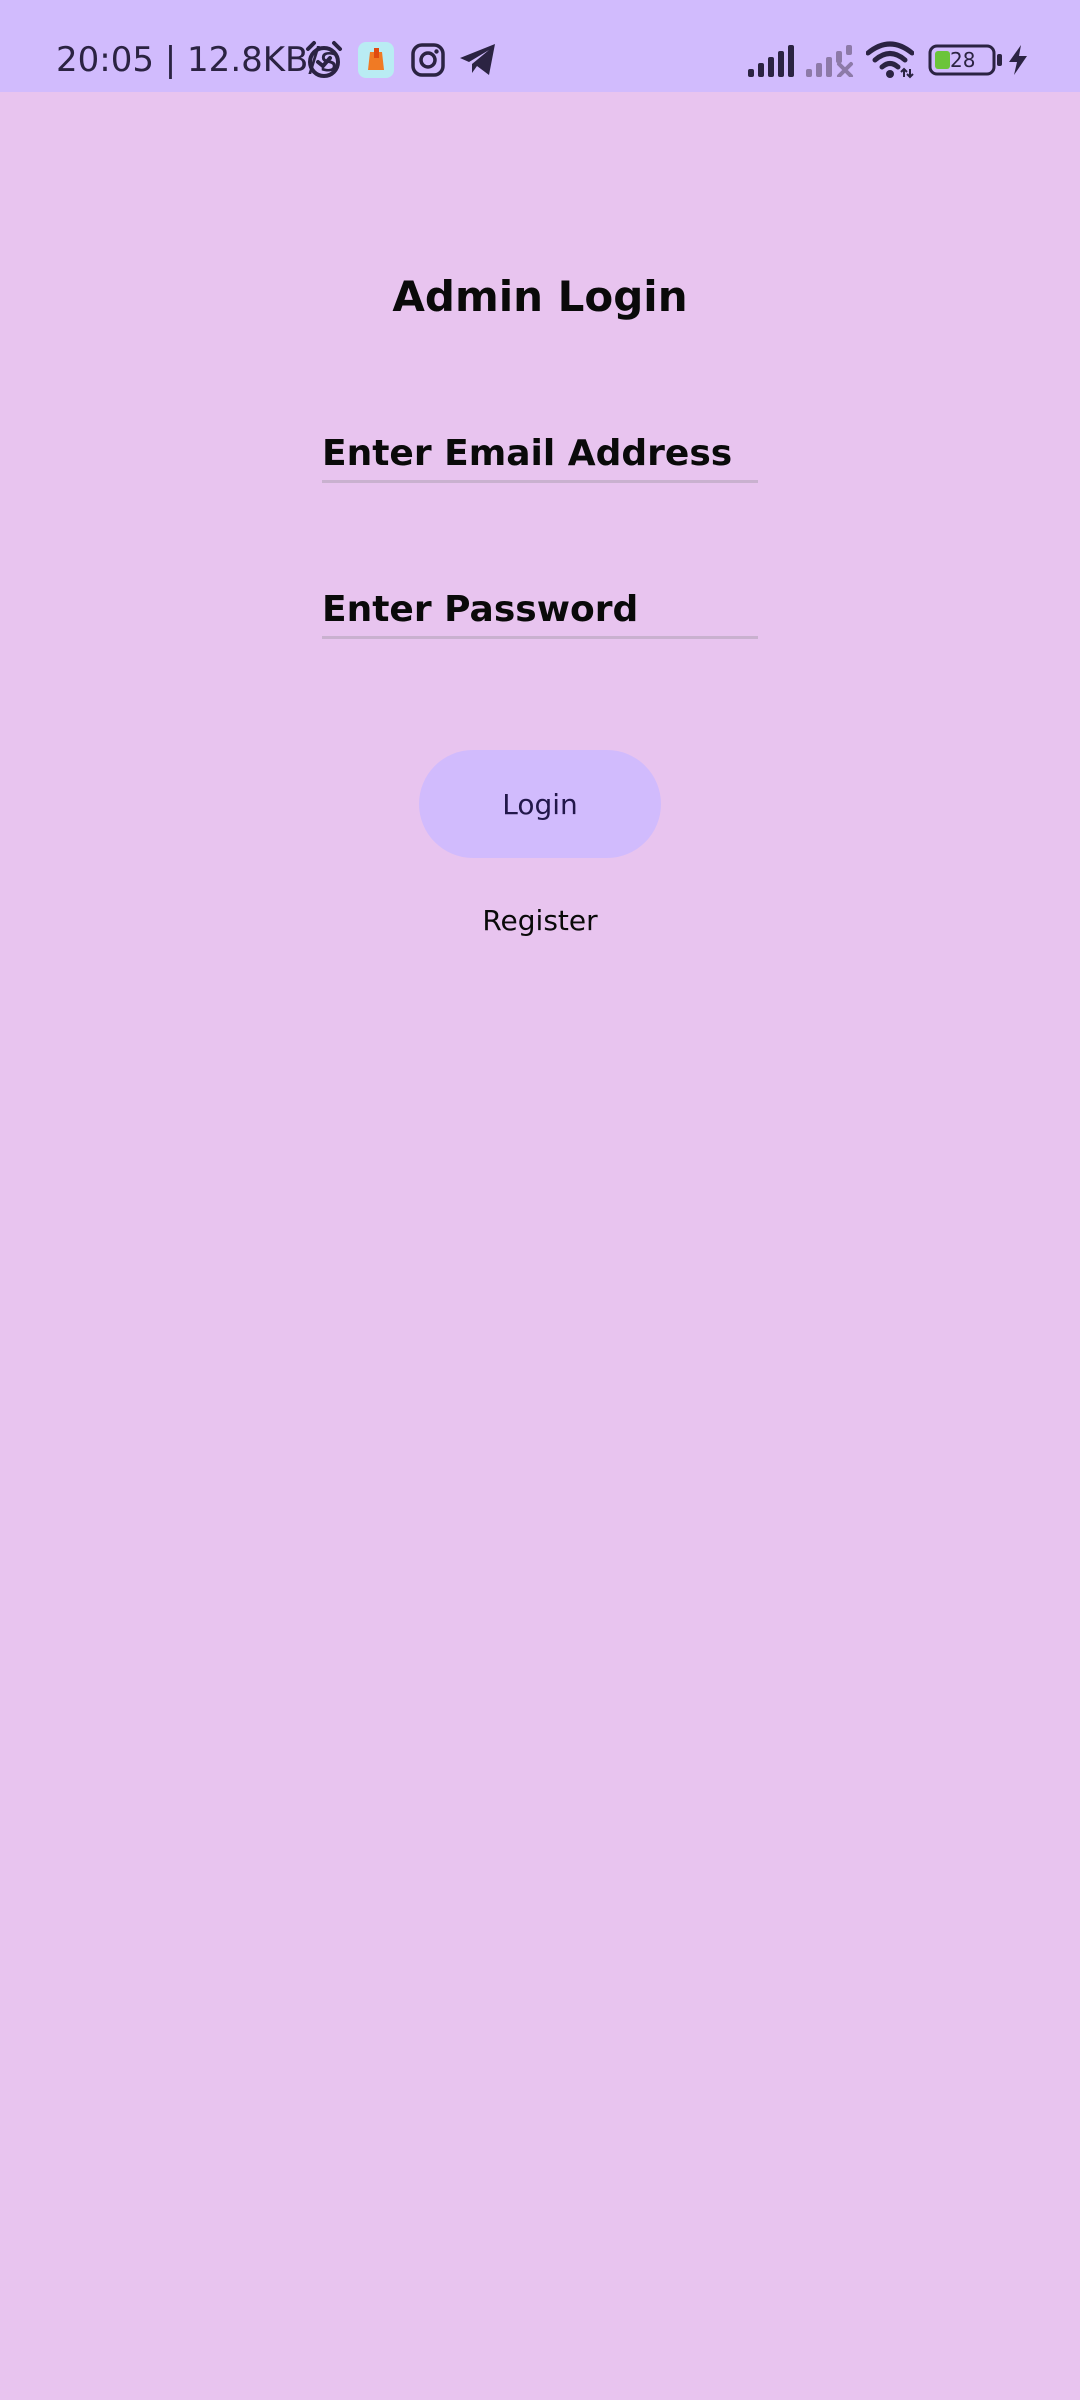  I want to click on login-button-label: Login, so click(540, 804).